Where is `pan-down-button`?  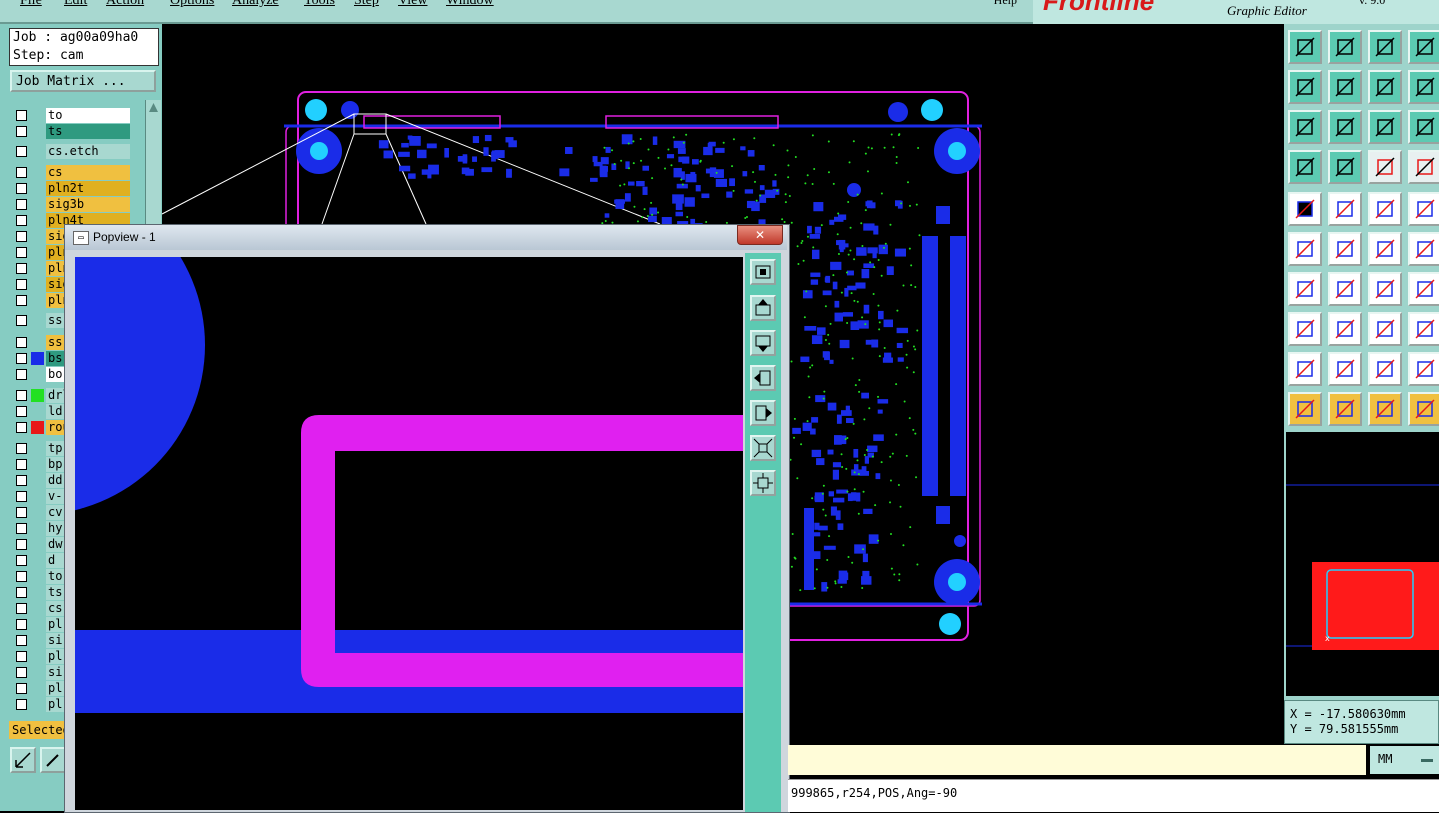
pan-down-button is located at coordinates (763, 343).